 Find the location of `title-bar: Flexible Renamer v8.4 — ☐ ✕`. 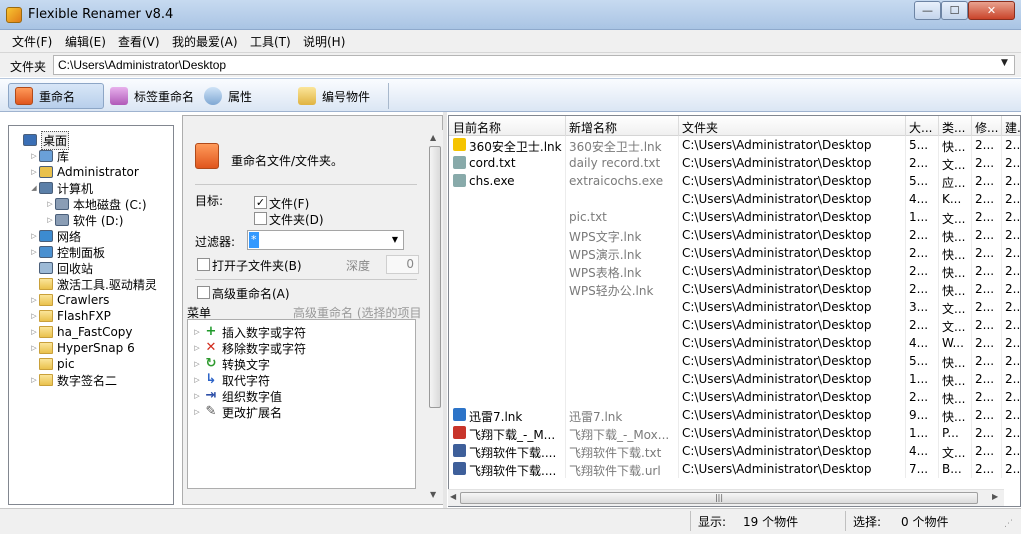

title-bar: Flexible Renamer v8.4 — ☐ ✕ is located at coordinates (510, 15).